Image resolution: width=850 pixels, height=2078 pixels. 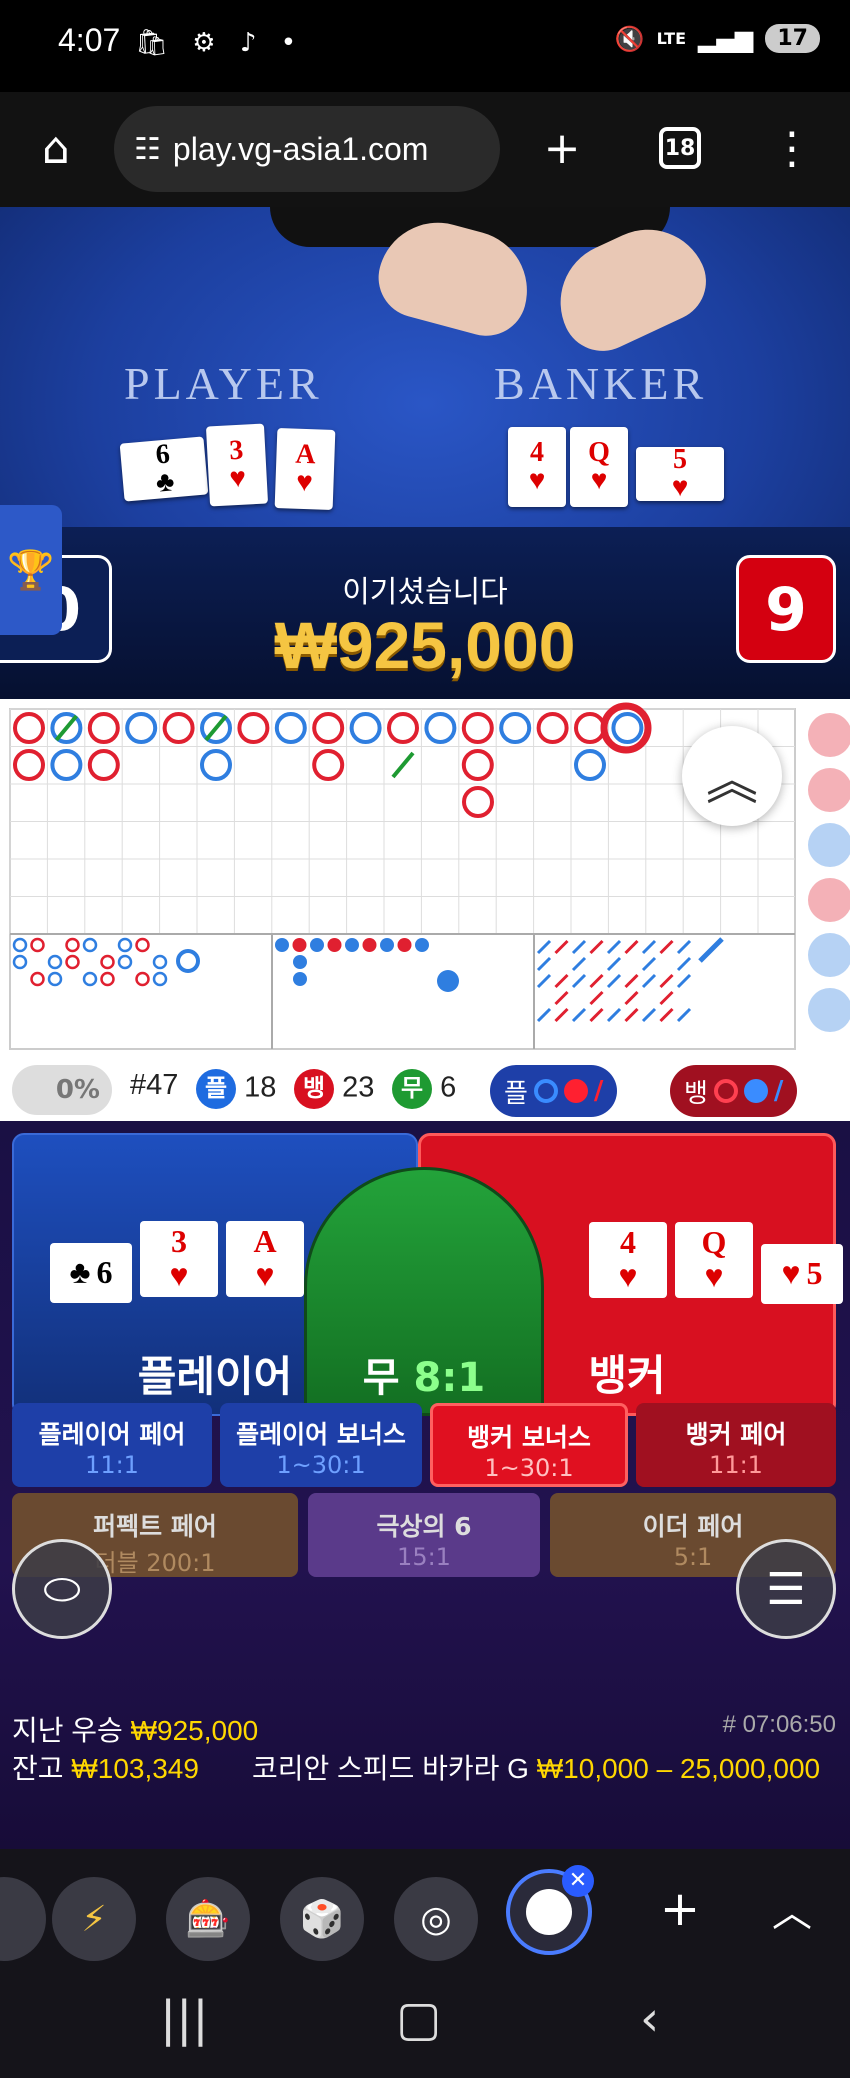 I want to click on chevron-up-icon: ︿, so click(x=792, y=1909).